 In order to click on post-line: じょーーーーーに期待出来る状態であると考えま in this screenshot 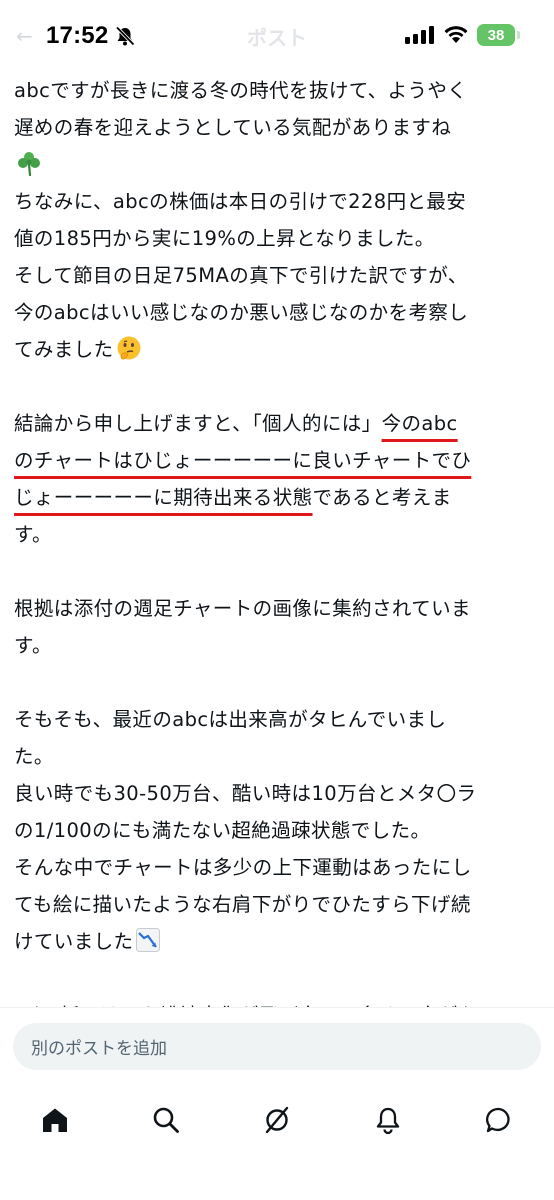, I will do `click(280, 497)`.